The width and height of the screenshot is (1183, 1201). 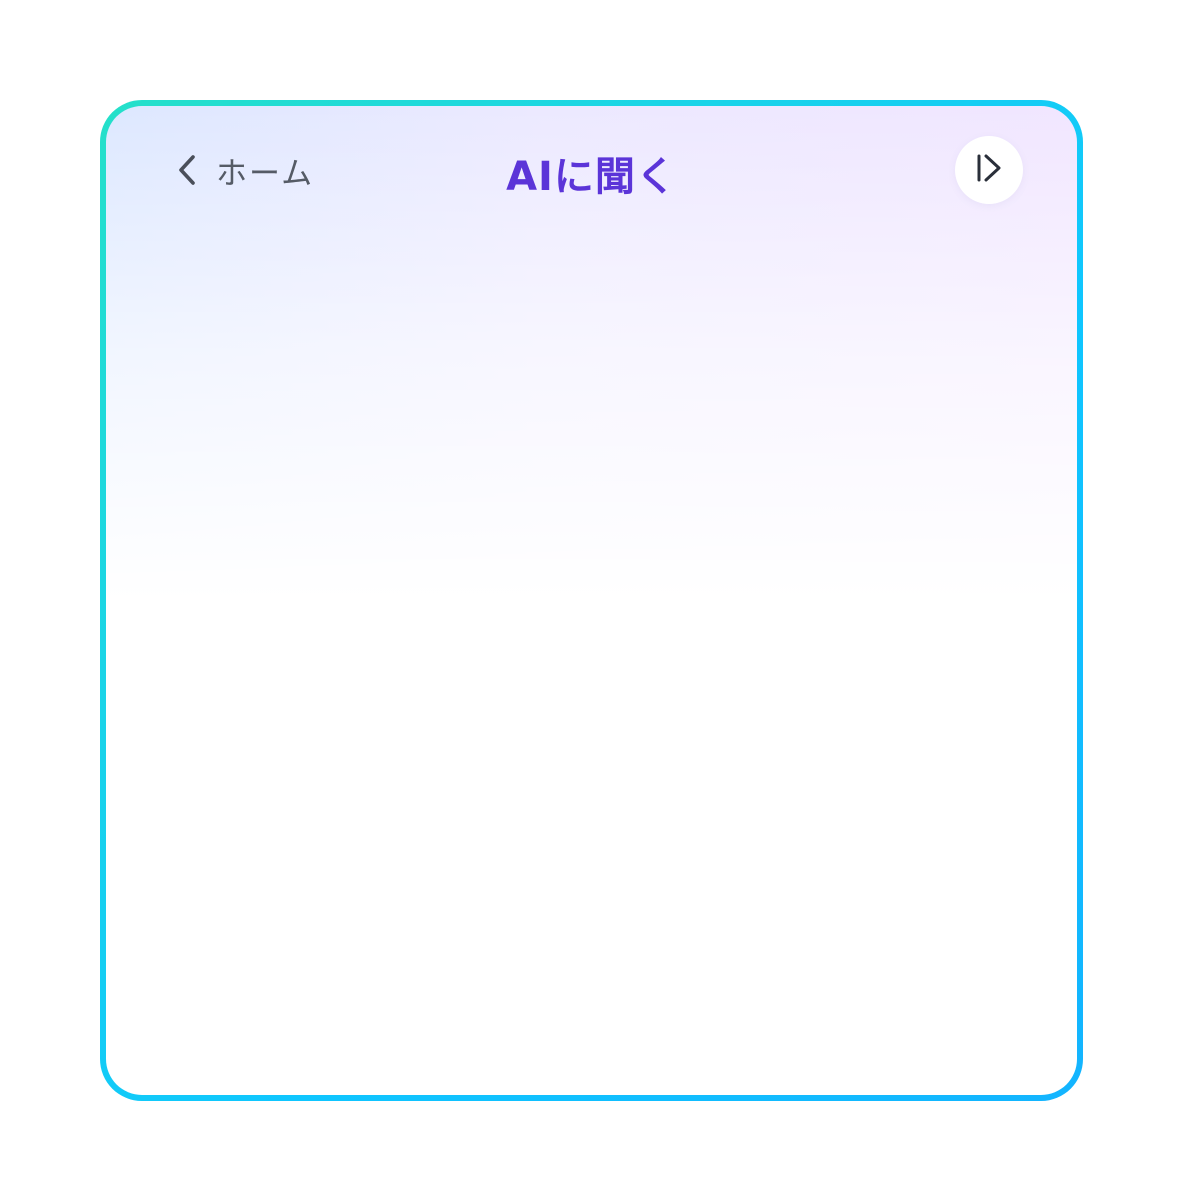 I want to click on panel-collapse-icon, so click(x=989, y=170).